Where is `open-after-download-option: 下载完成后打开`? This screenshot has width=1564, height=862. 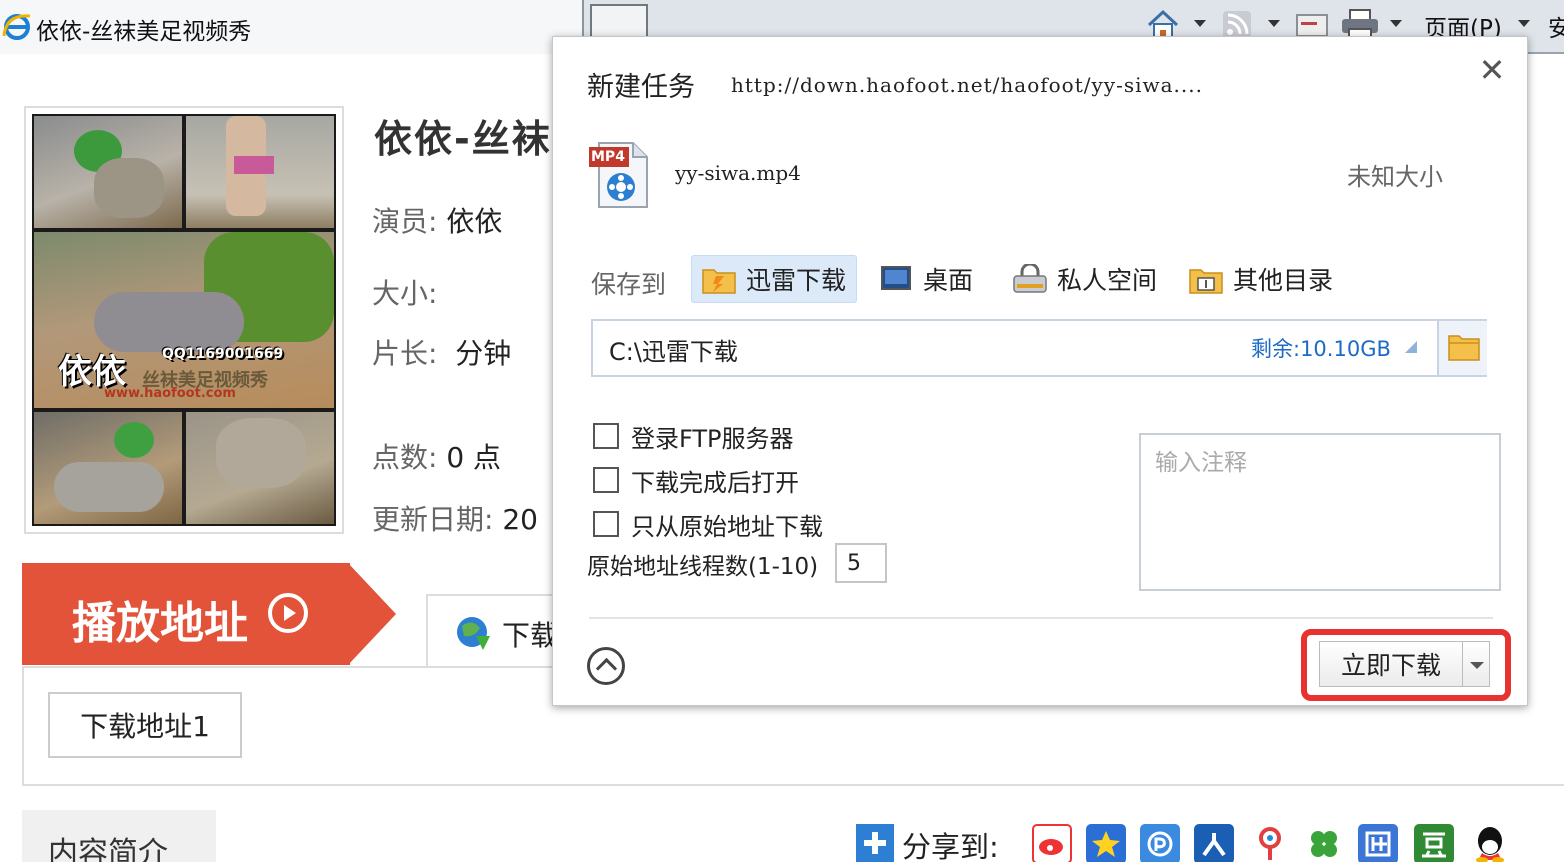
open-after-download-option: 下载完成后打开 is located at coordinates (696, 481).